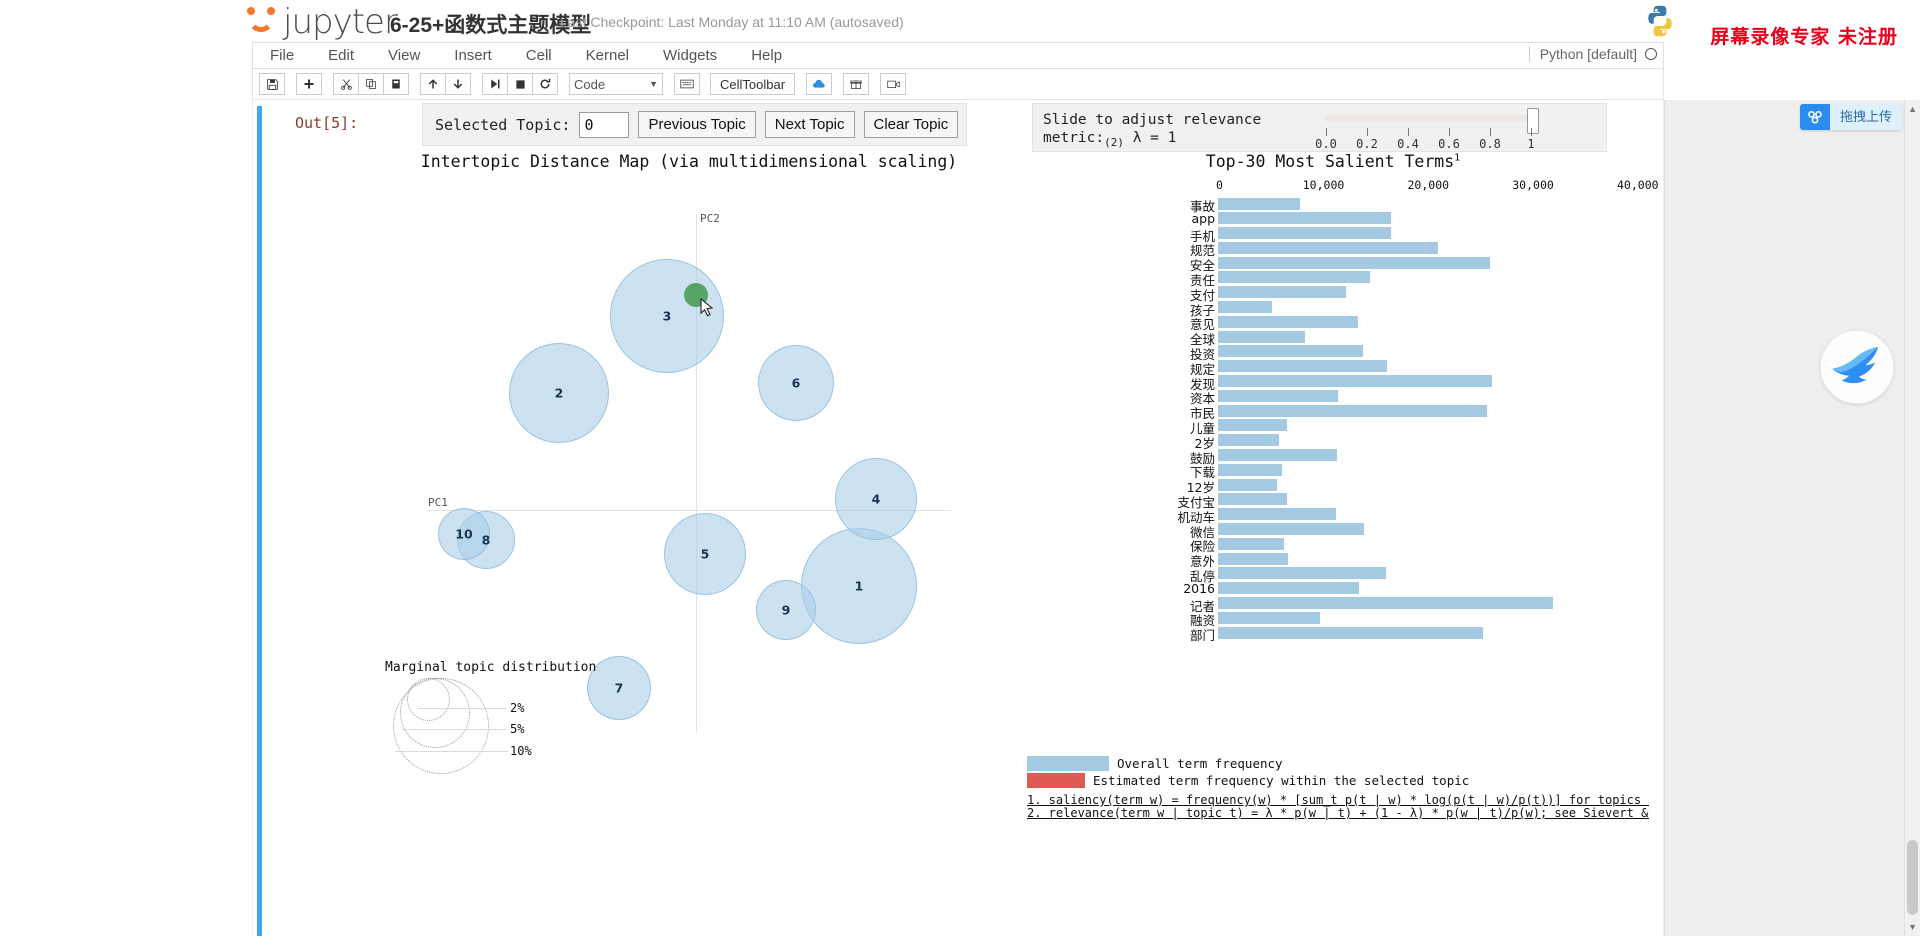 The height and width of the screenshot is (936, 1920). Describe the element at coordinates (473, 55) in the screenshot. I see `menu-item-insert: Insert` at that location.